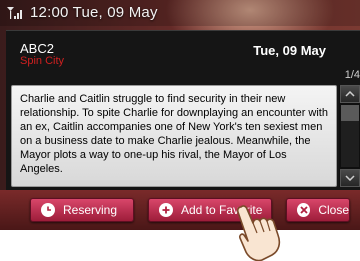 The width and height of the screenshot is (360, 261). I want to click on clock-icon, so click(48, 210).